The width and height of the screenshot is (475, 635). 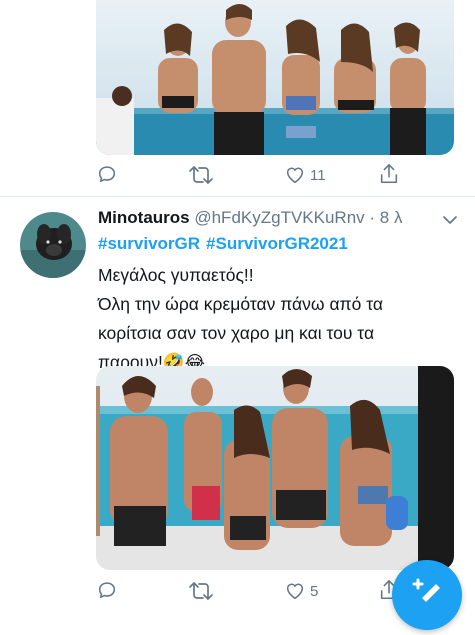 What do you see at coordinates (279, 217) in the screenshot?
I see `user-handle: @hFdKyZgTVKKuRnv` at bounding box center [279, 217].